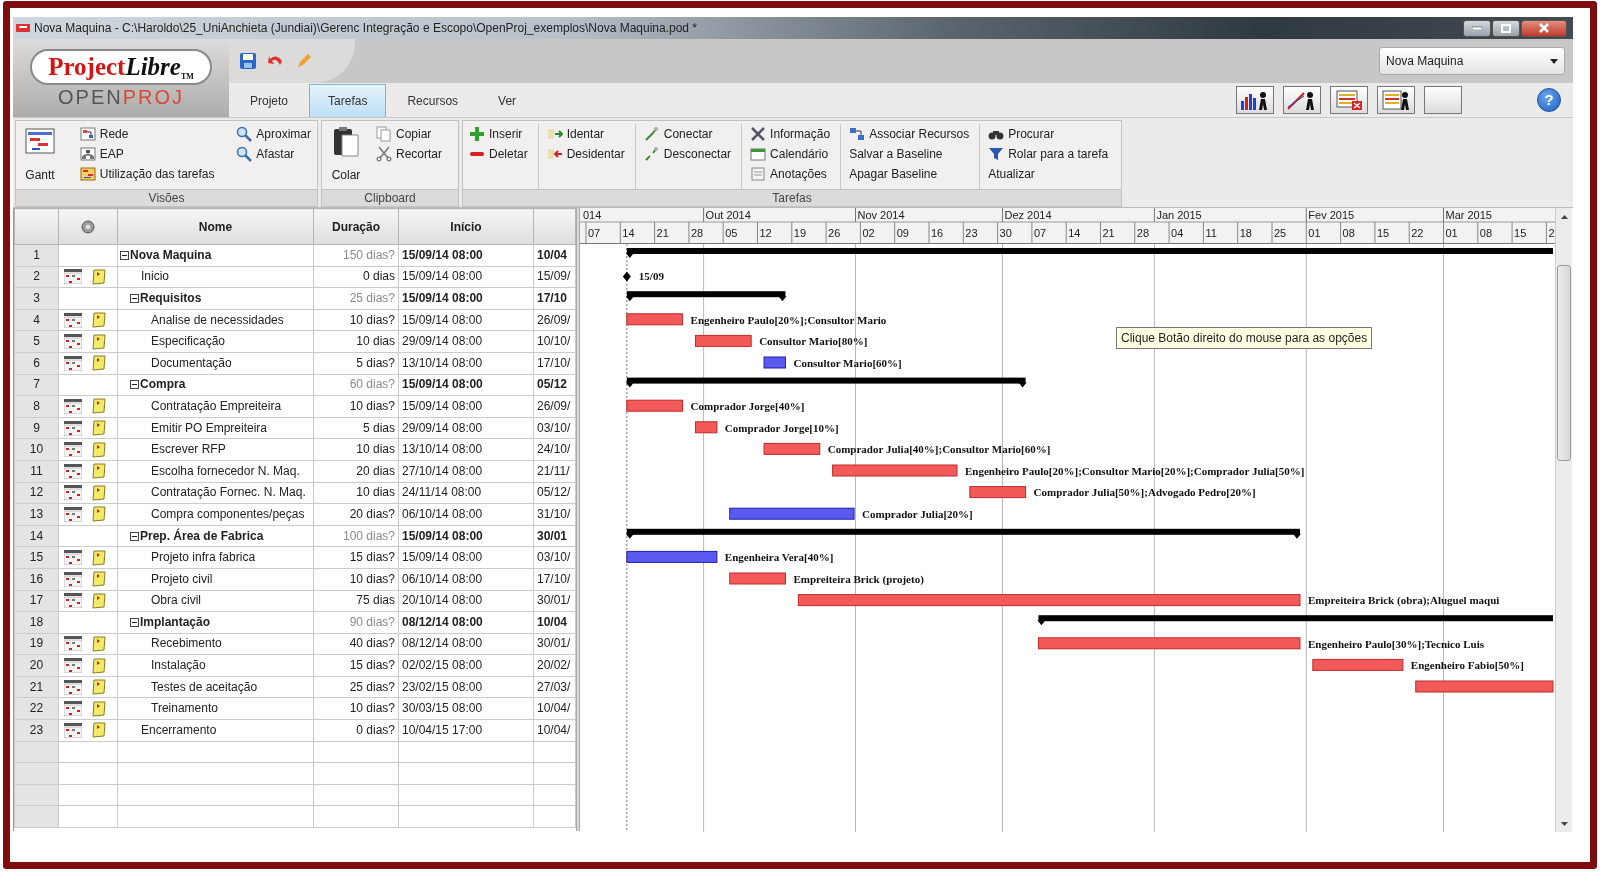 The width and height of the screenshot is (1600, 872). Describe the element at coordinates (356, 385) in the screenshot. I see `duration-cell: 60 dias?` at that location.